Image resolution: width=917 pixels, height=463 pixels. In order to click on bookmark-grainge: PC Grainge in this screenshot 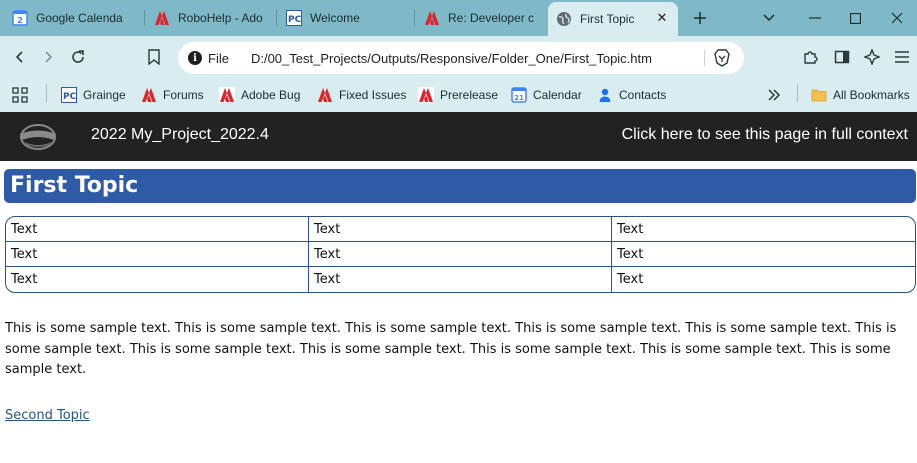, I will do `click(93, 95)`.